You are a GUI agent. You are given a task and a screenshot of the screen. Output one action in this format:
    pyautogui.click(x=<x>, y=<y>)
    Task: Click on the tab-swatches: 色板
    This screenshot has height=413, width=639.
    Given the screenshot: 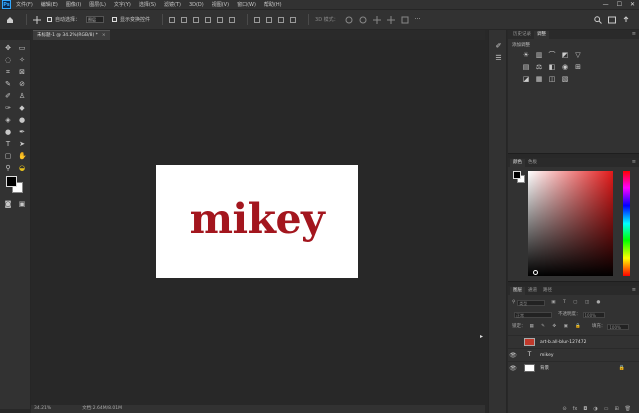 What is the action you would take?
    pyautogui.click(x=532, y=163)
    